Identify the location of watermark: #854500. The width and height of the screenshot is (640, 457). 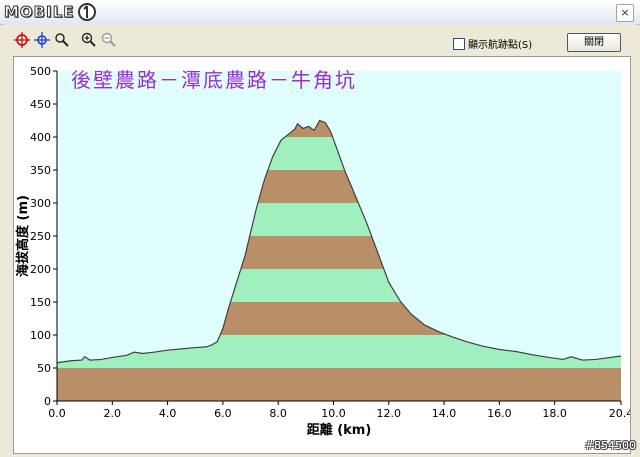
(610, 445).